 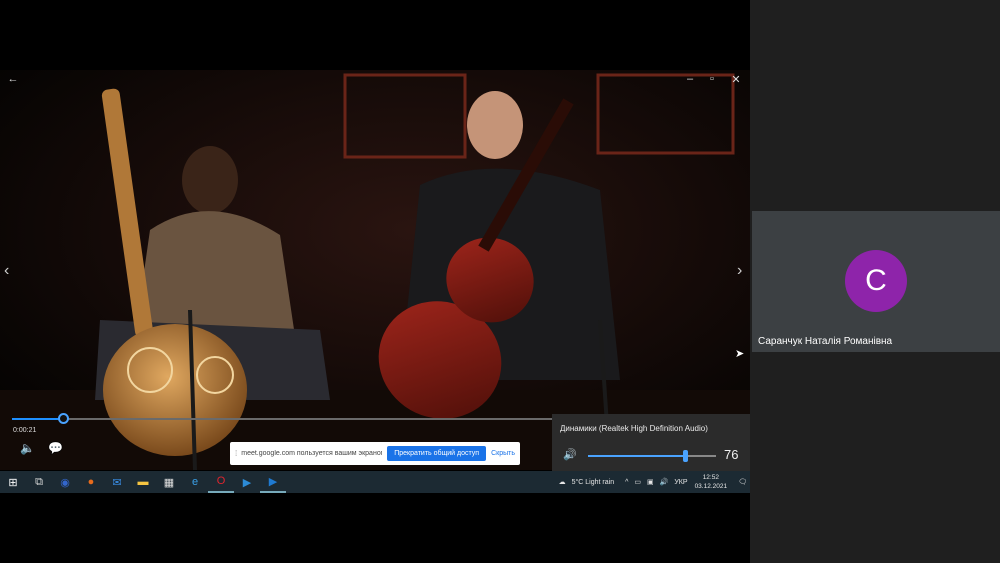 What do you see at coordinates (742, 482) in the screenshot?
I see `notifications-icon: 🗨` at bounding box center [742, 482].